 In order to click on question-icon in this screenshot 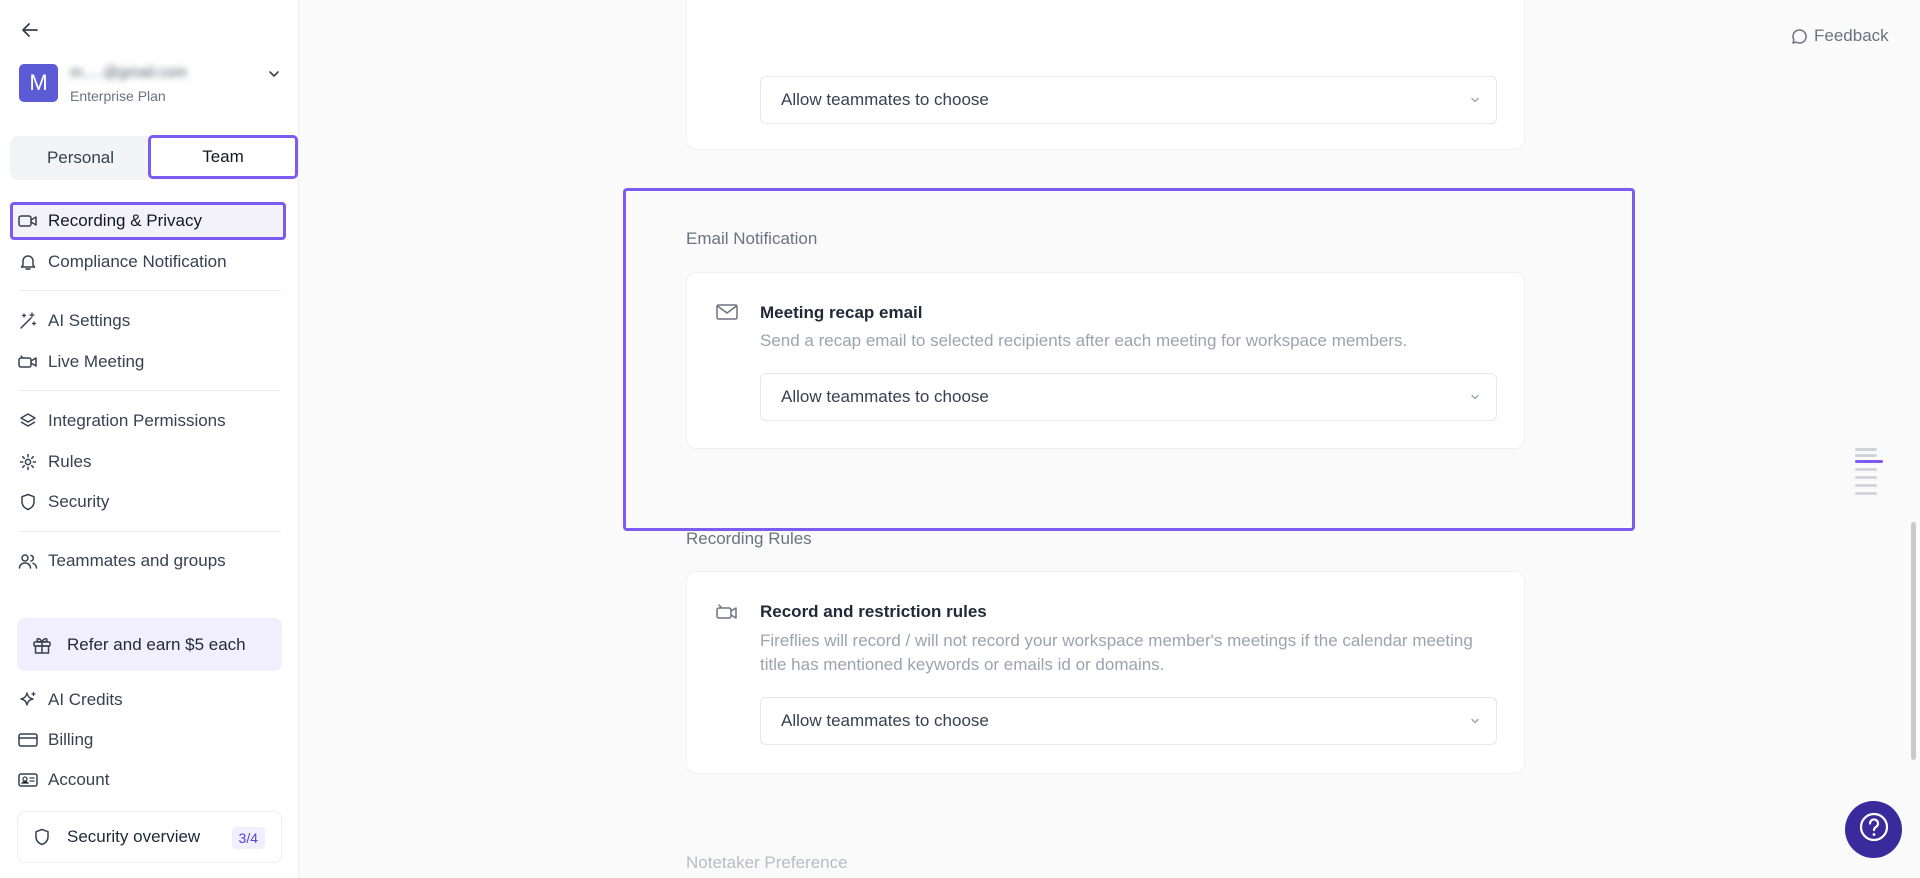, I will do `click(1874, 829)`.